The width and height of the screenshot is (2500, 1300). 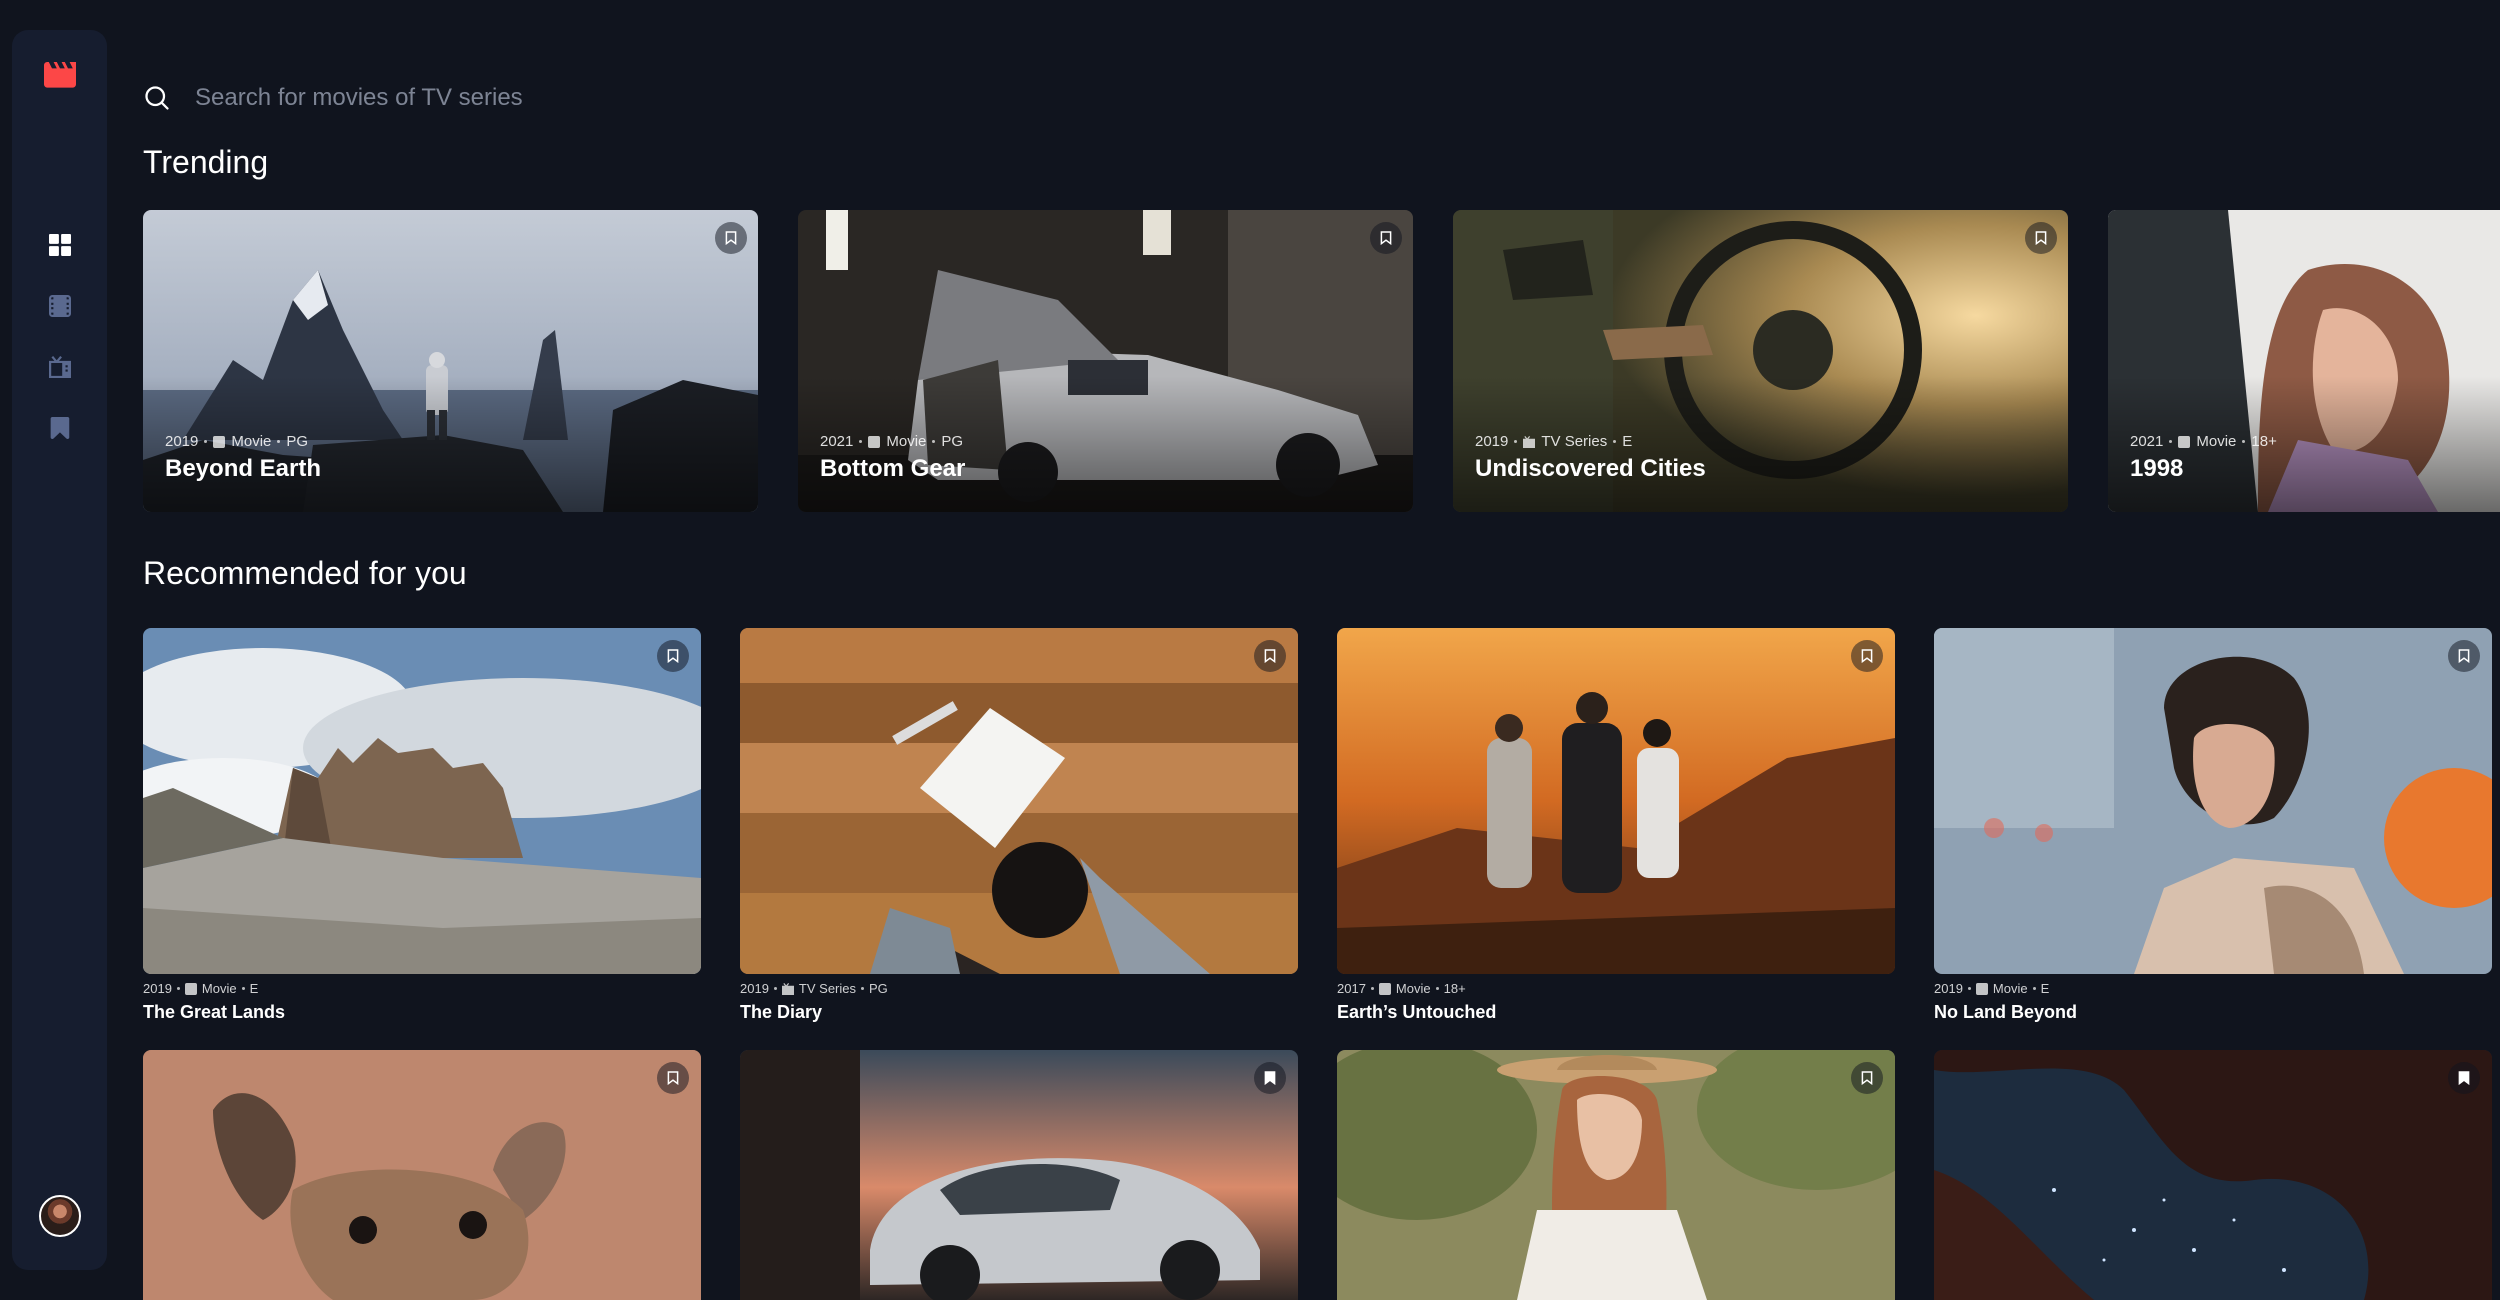 I want to click on card-meta: 2019 TV Series PG, so click(x=1019, y=988).